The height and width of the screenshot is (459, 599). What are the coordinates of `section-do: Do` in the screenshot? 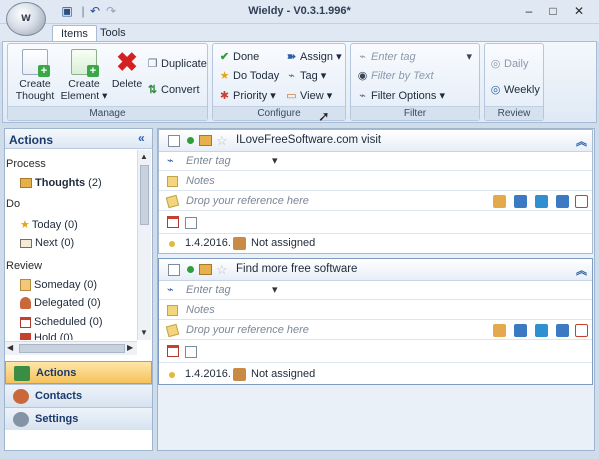 It's located at (13, 204).